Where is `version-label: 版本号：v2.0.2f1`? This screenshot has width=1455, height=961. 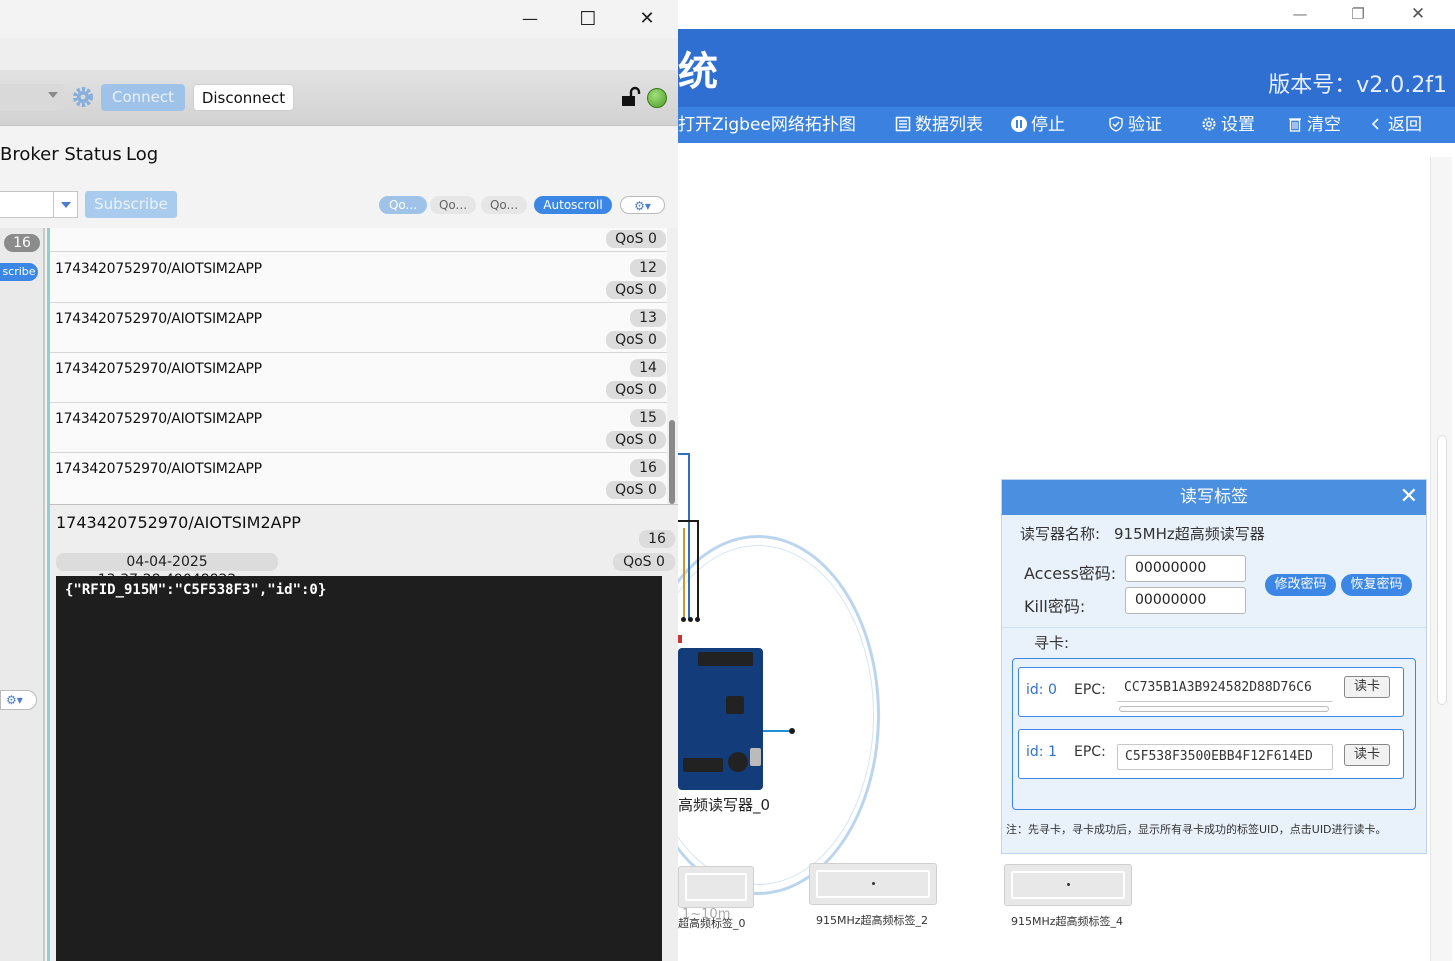
version-label: 版本号：v2.0.2f1 is located at coordinates (1357, 85).